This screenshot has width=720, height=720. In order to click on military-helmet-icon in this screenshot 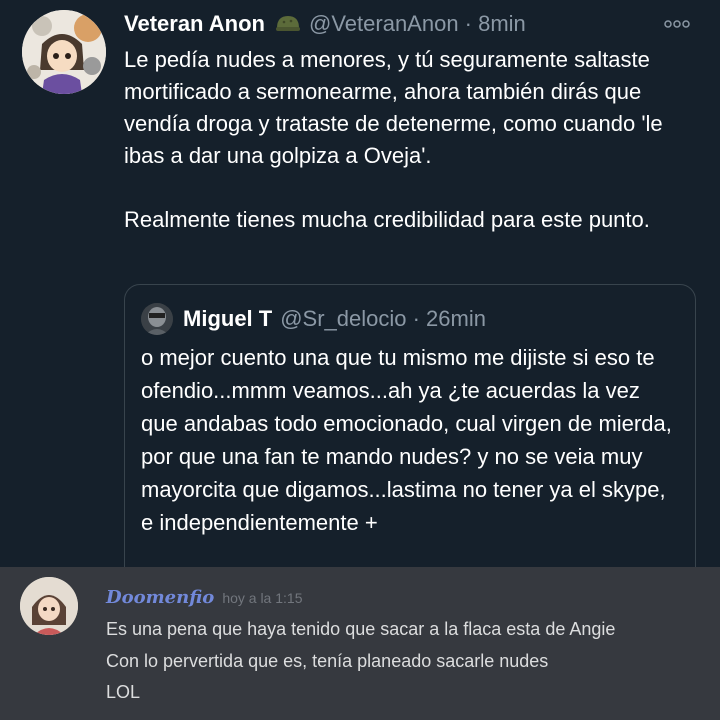, I will do `click(288, 23)`.